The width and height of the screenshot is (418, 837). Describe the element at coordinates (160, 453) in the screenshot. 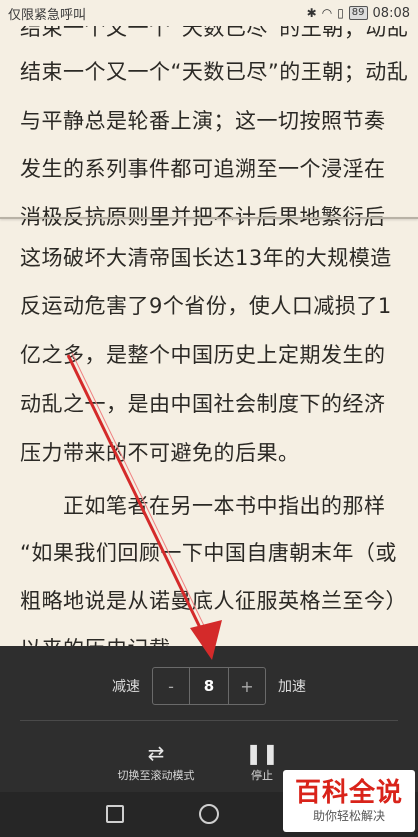

I see `text-line: 压力带来的不可避免的后果。` at that location.